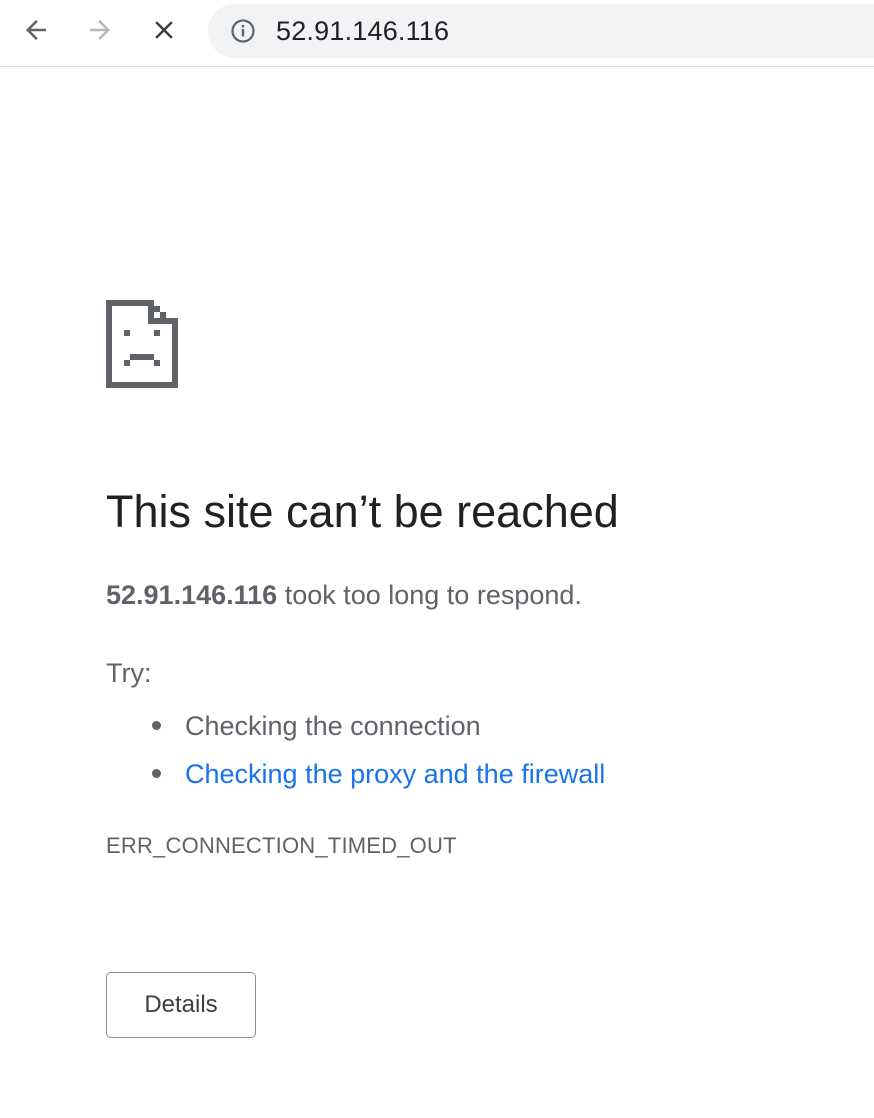 This screenshot has width=874, height=1118. Describe the element at coordinates (362, 511) in the screenshot. I see `error-heading: This site can’t be reached` at that location.